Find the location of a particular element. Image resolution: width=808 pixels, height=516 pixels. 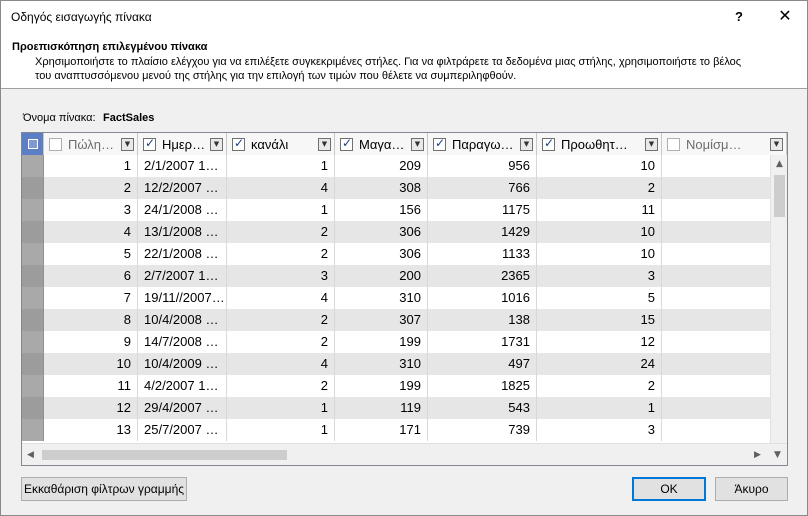

table-cell: 199 is located at coordinates (381, 386).